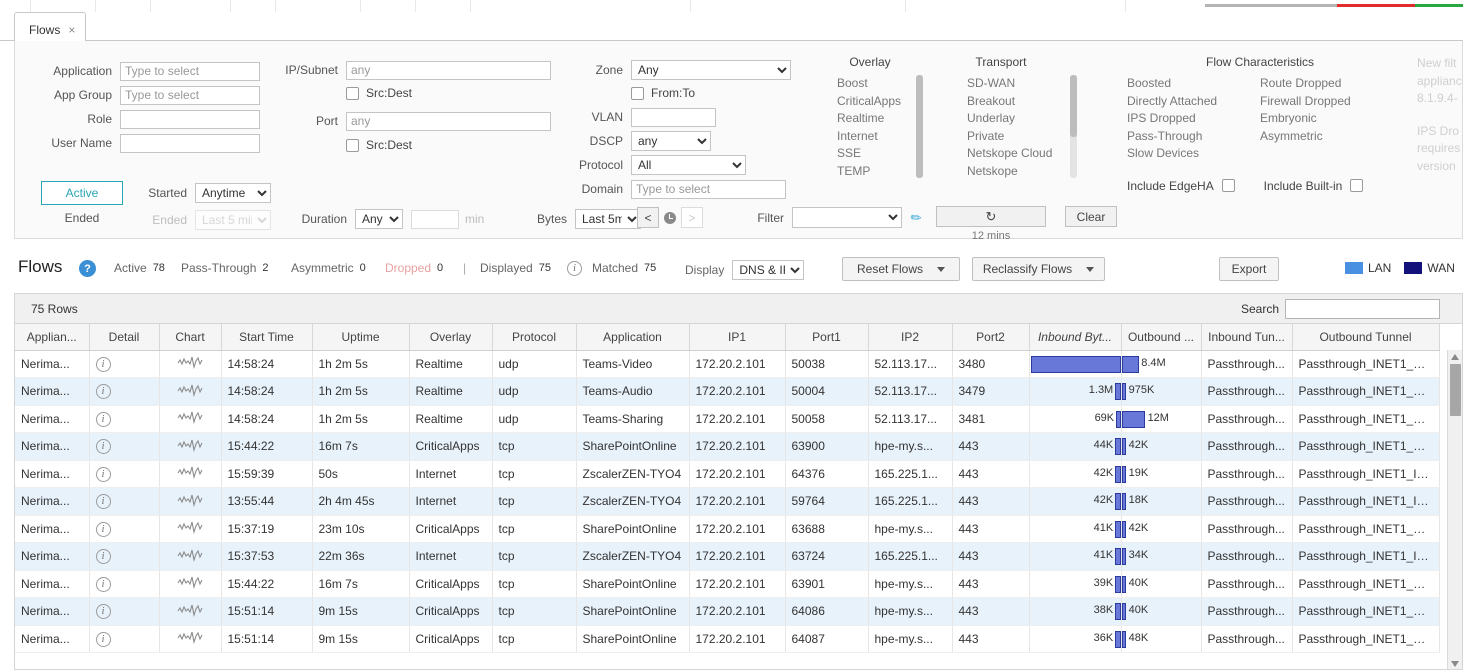  What do you see at coordinates (1193, 102) in the screenshot?
I see `flow-char-item: Directly Attached` at bounding box center [1193, 102].